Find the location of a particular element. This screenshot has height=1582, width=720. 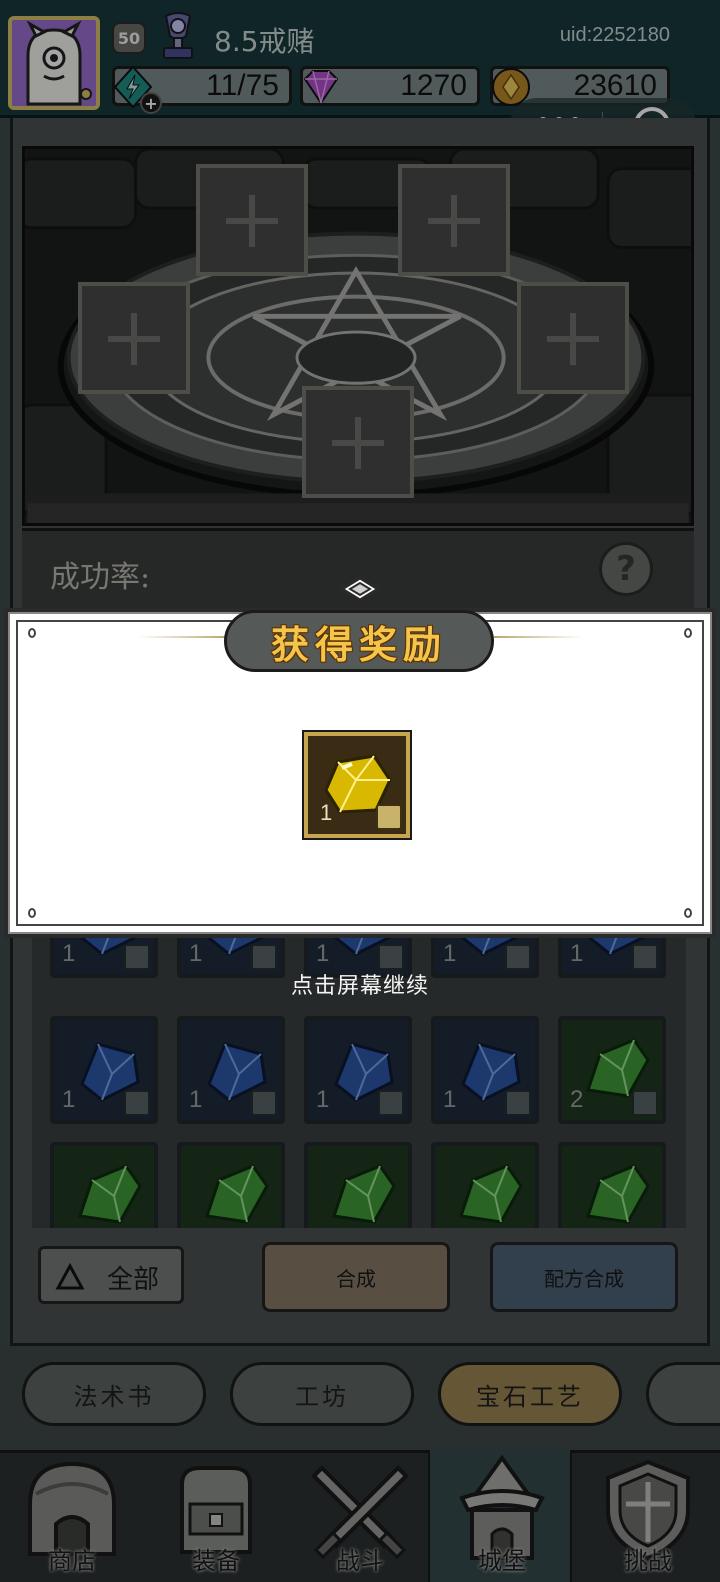

tap-to-continue-hint: 点击屏幕继续 is located at coordinates (359, 986).